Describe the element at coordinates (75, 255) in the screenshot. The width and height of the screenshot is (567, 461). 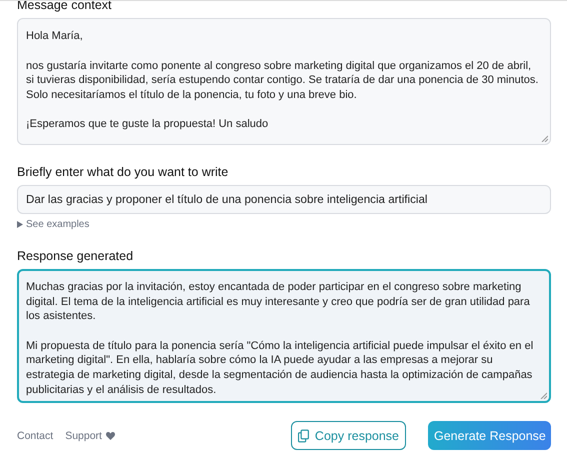
I see `field-label: Response generated` at that location.